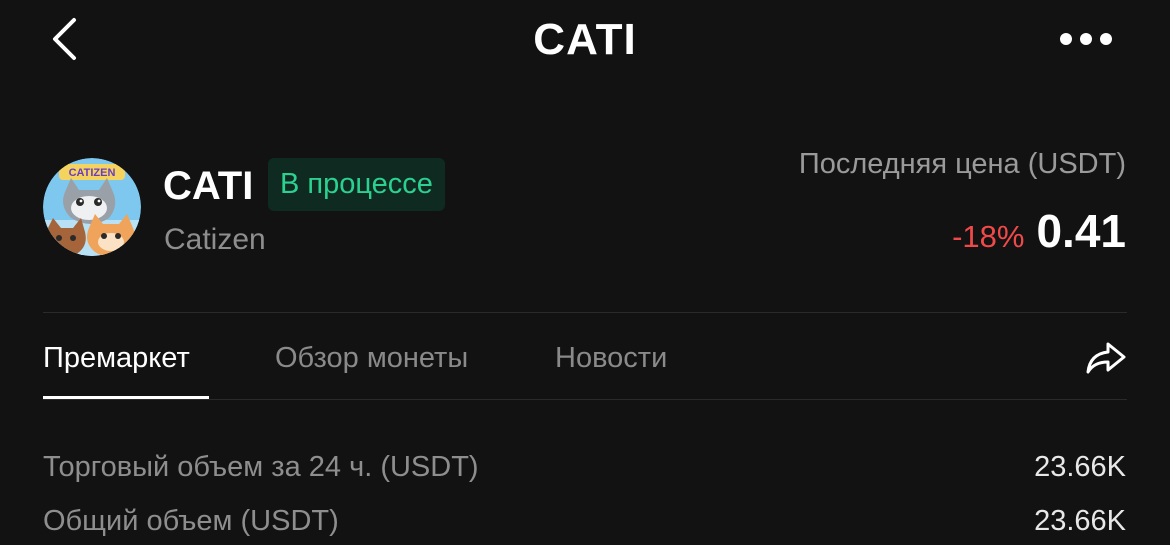  I want to click on tab-coin-overview: Обзор монеты, so click(371, 358).